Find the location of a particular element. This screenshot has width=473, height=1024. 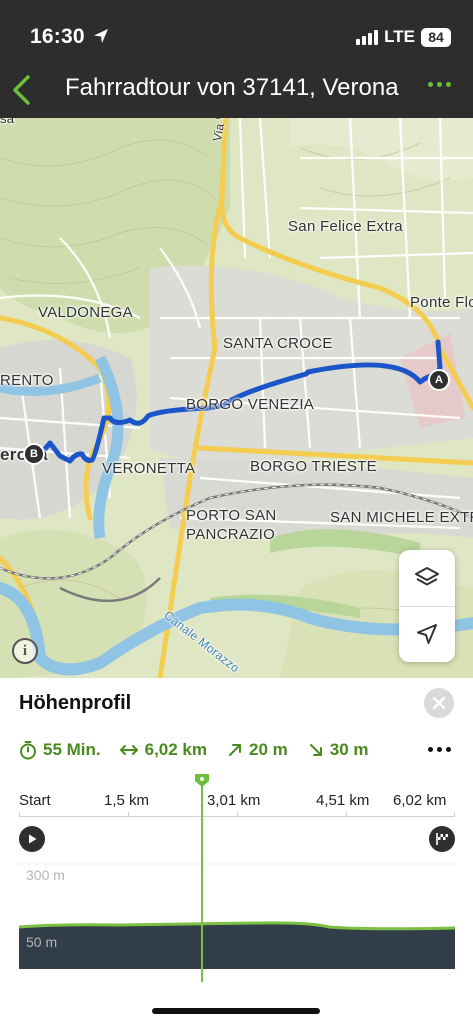

route-start-marker: A is located at coordinates (439, 380).